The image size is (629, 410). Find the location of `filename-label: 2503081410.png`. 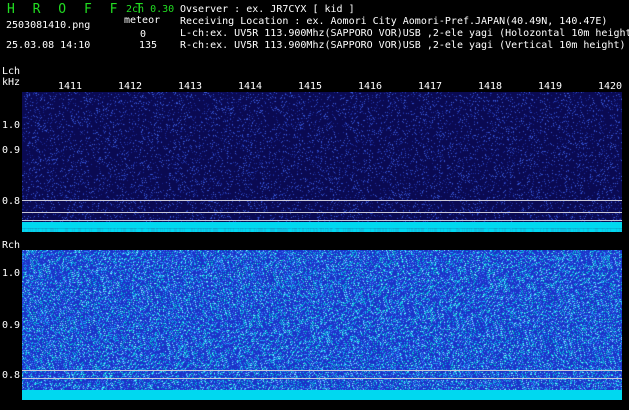

filename-label: 2503081410.png is located at coordinates (48, 25).